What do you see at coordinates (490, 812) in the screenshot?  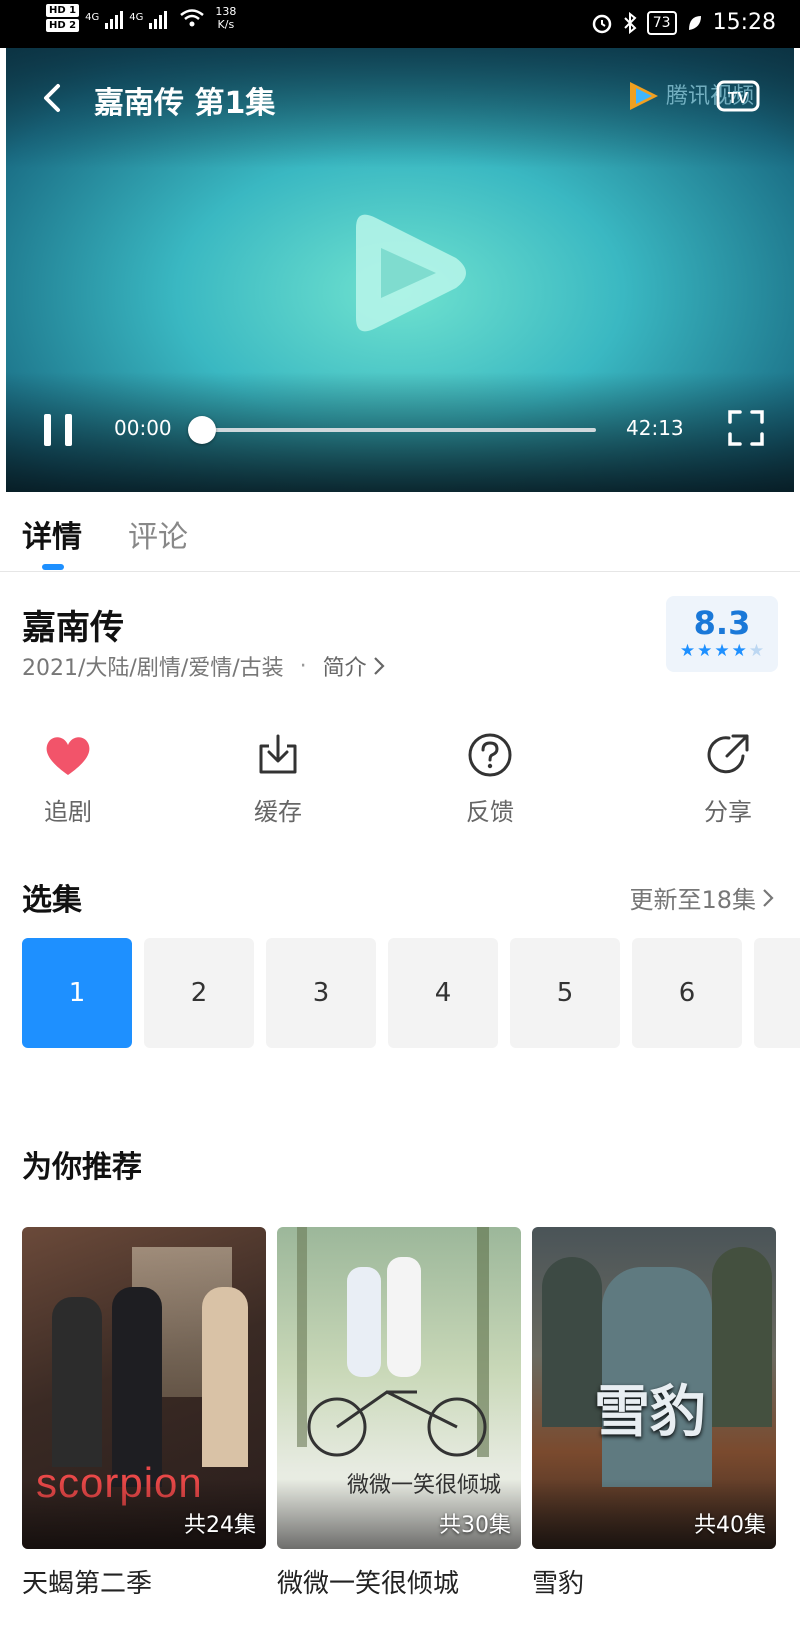 I see `feedback-label: 反馈` at bounding box center [490, 812].